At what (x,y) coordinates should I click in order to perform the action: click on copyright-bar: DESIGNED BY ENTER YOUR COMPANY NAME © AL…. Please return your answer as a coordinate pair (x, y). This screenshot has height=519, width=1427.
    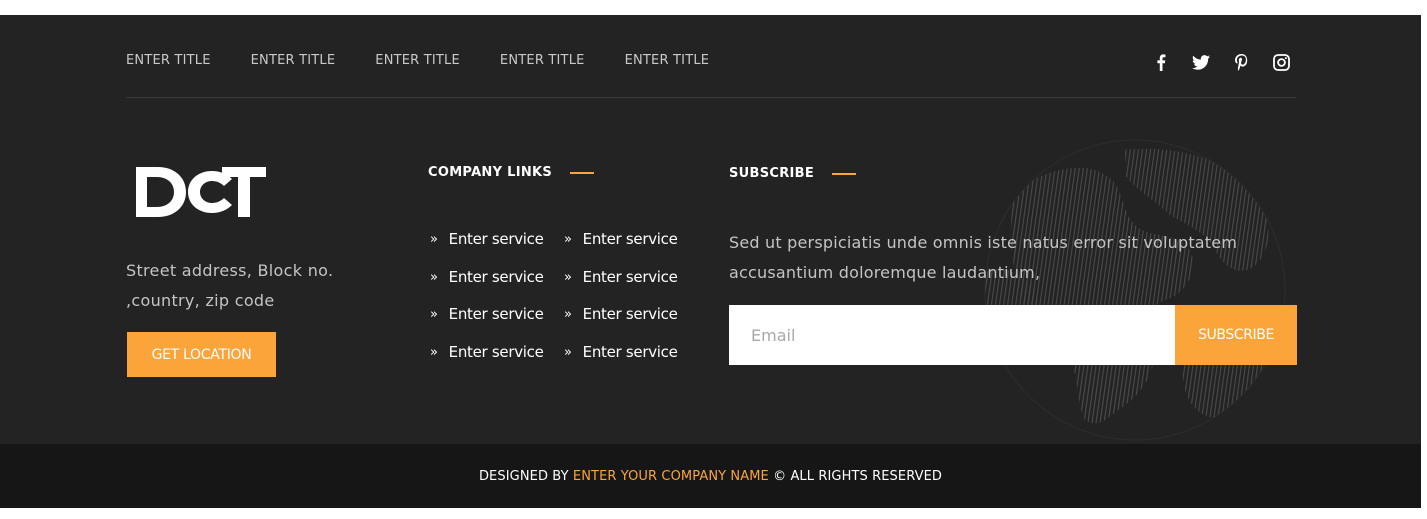
    Looking at the image, I should click on (710, 476).